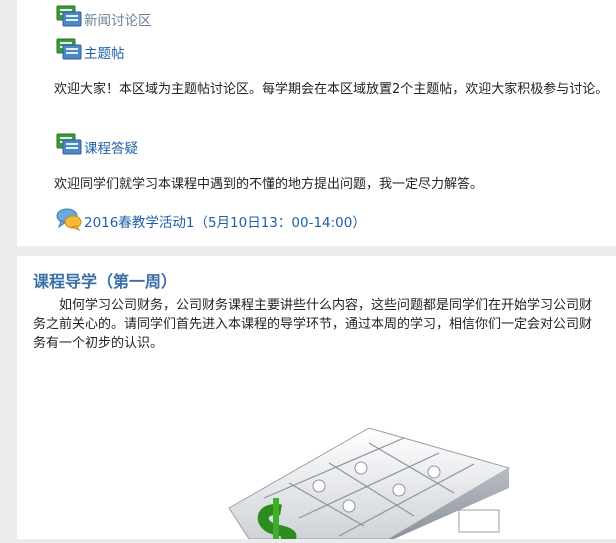  I want to click on section-title: 课程导学（第一周）, so click(105, 281).